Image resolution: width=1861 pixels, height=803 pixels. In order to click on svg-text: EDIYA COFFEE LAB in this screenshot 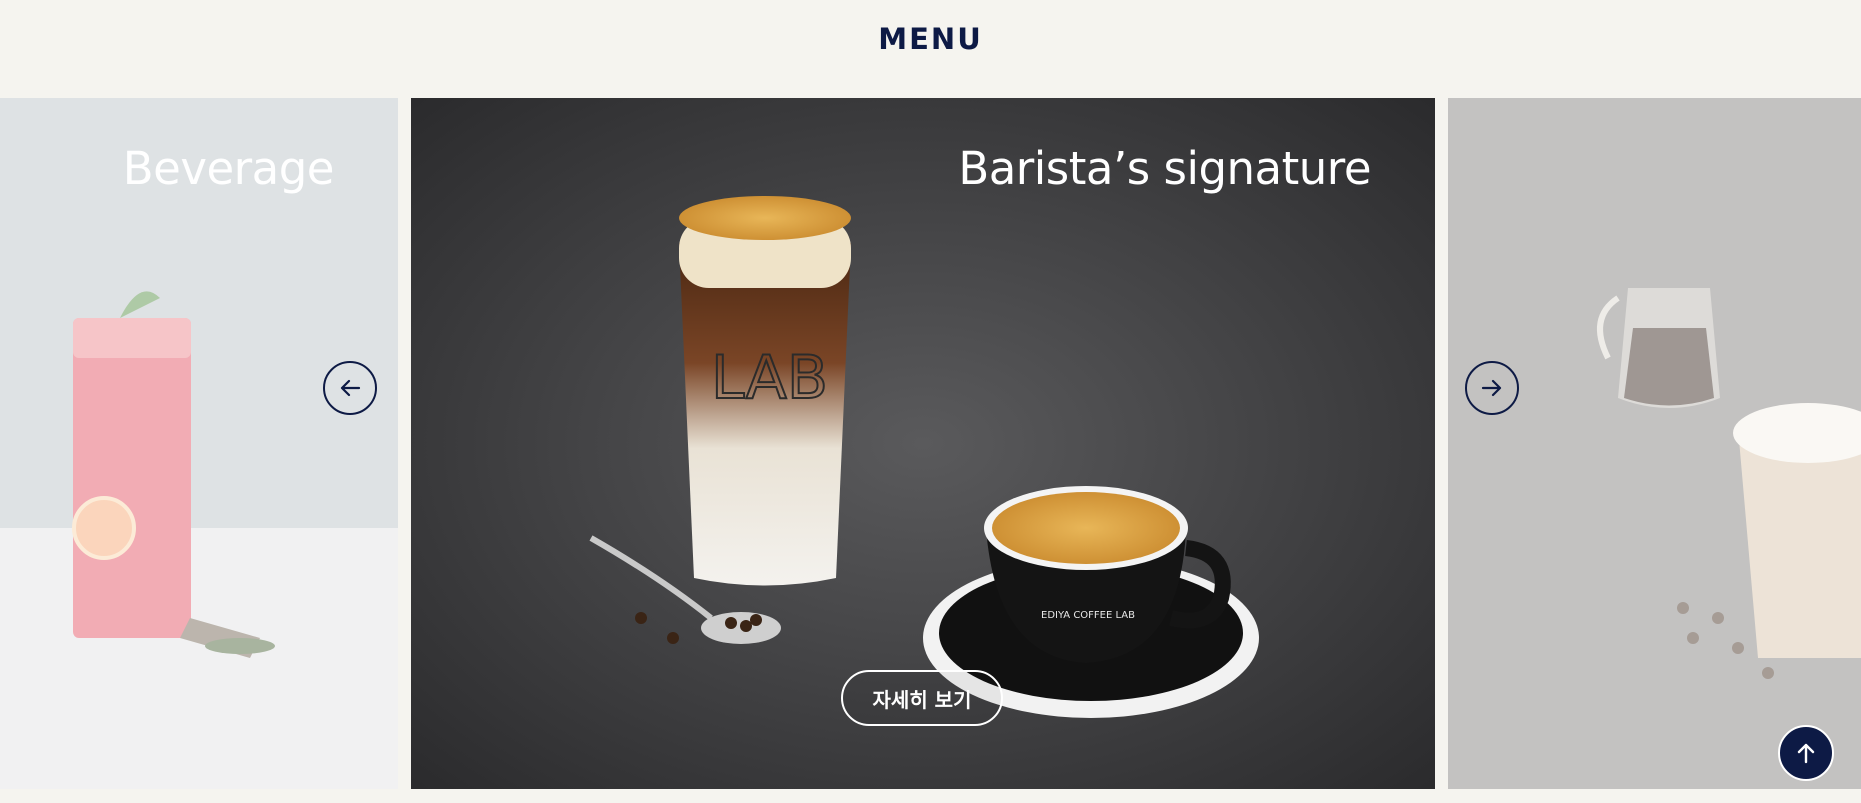, I will do `click(1088, 615)`.